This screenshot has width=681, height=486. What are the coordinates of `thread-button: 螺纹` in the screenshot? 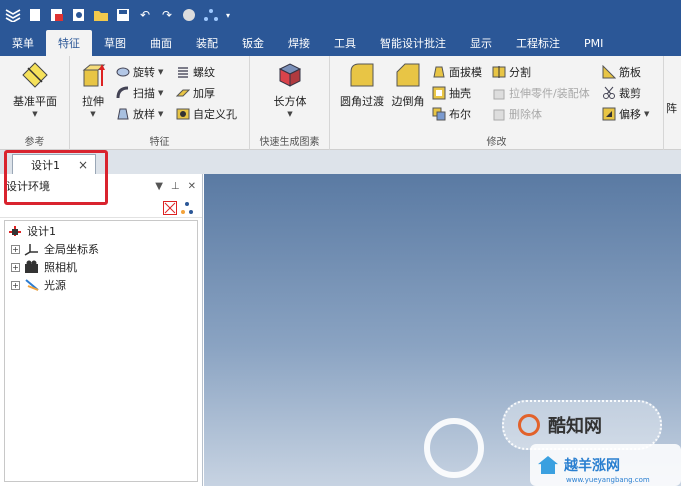 It's located at (195, 72).